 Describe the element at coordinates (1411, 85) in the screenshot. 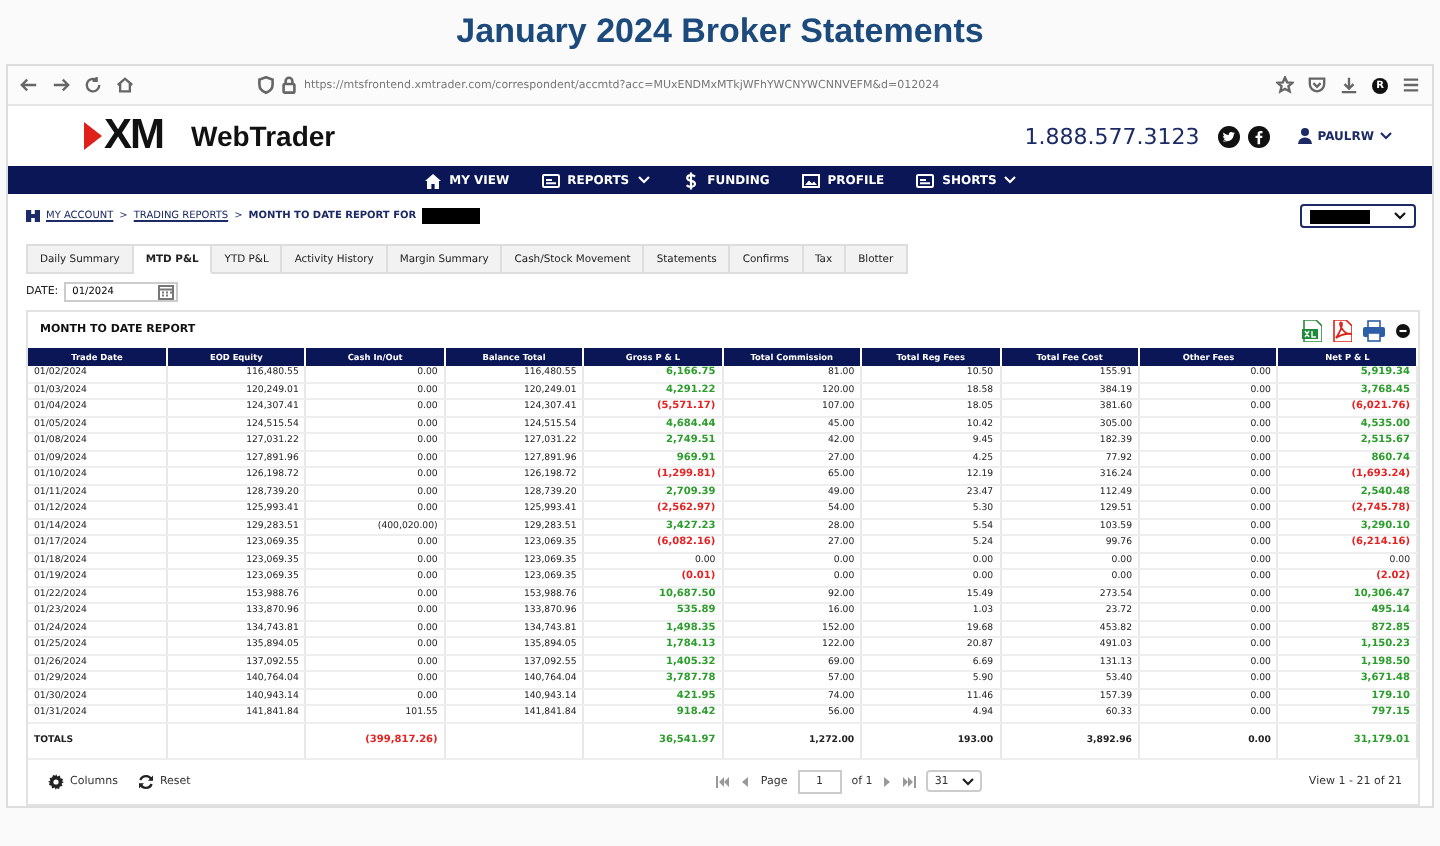

I see `menu-icon` at that location.